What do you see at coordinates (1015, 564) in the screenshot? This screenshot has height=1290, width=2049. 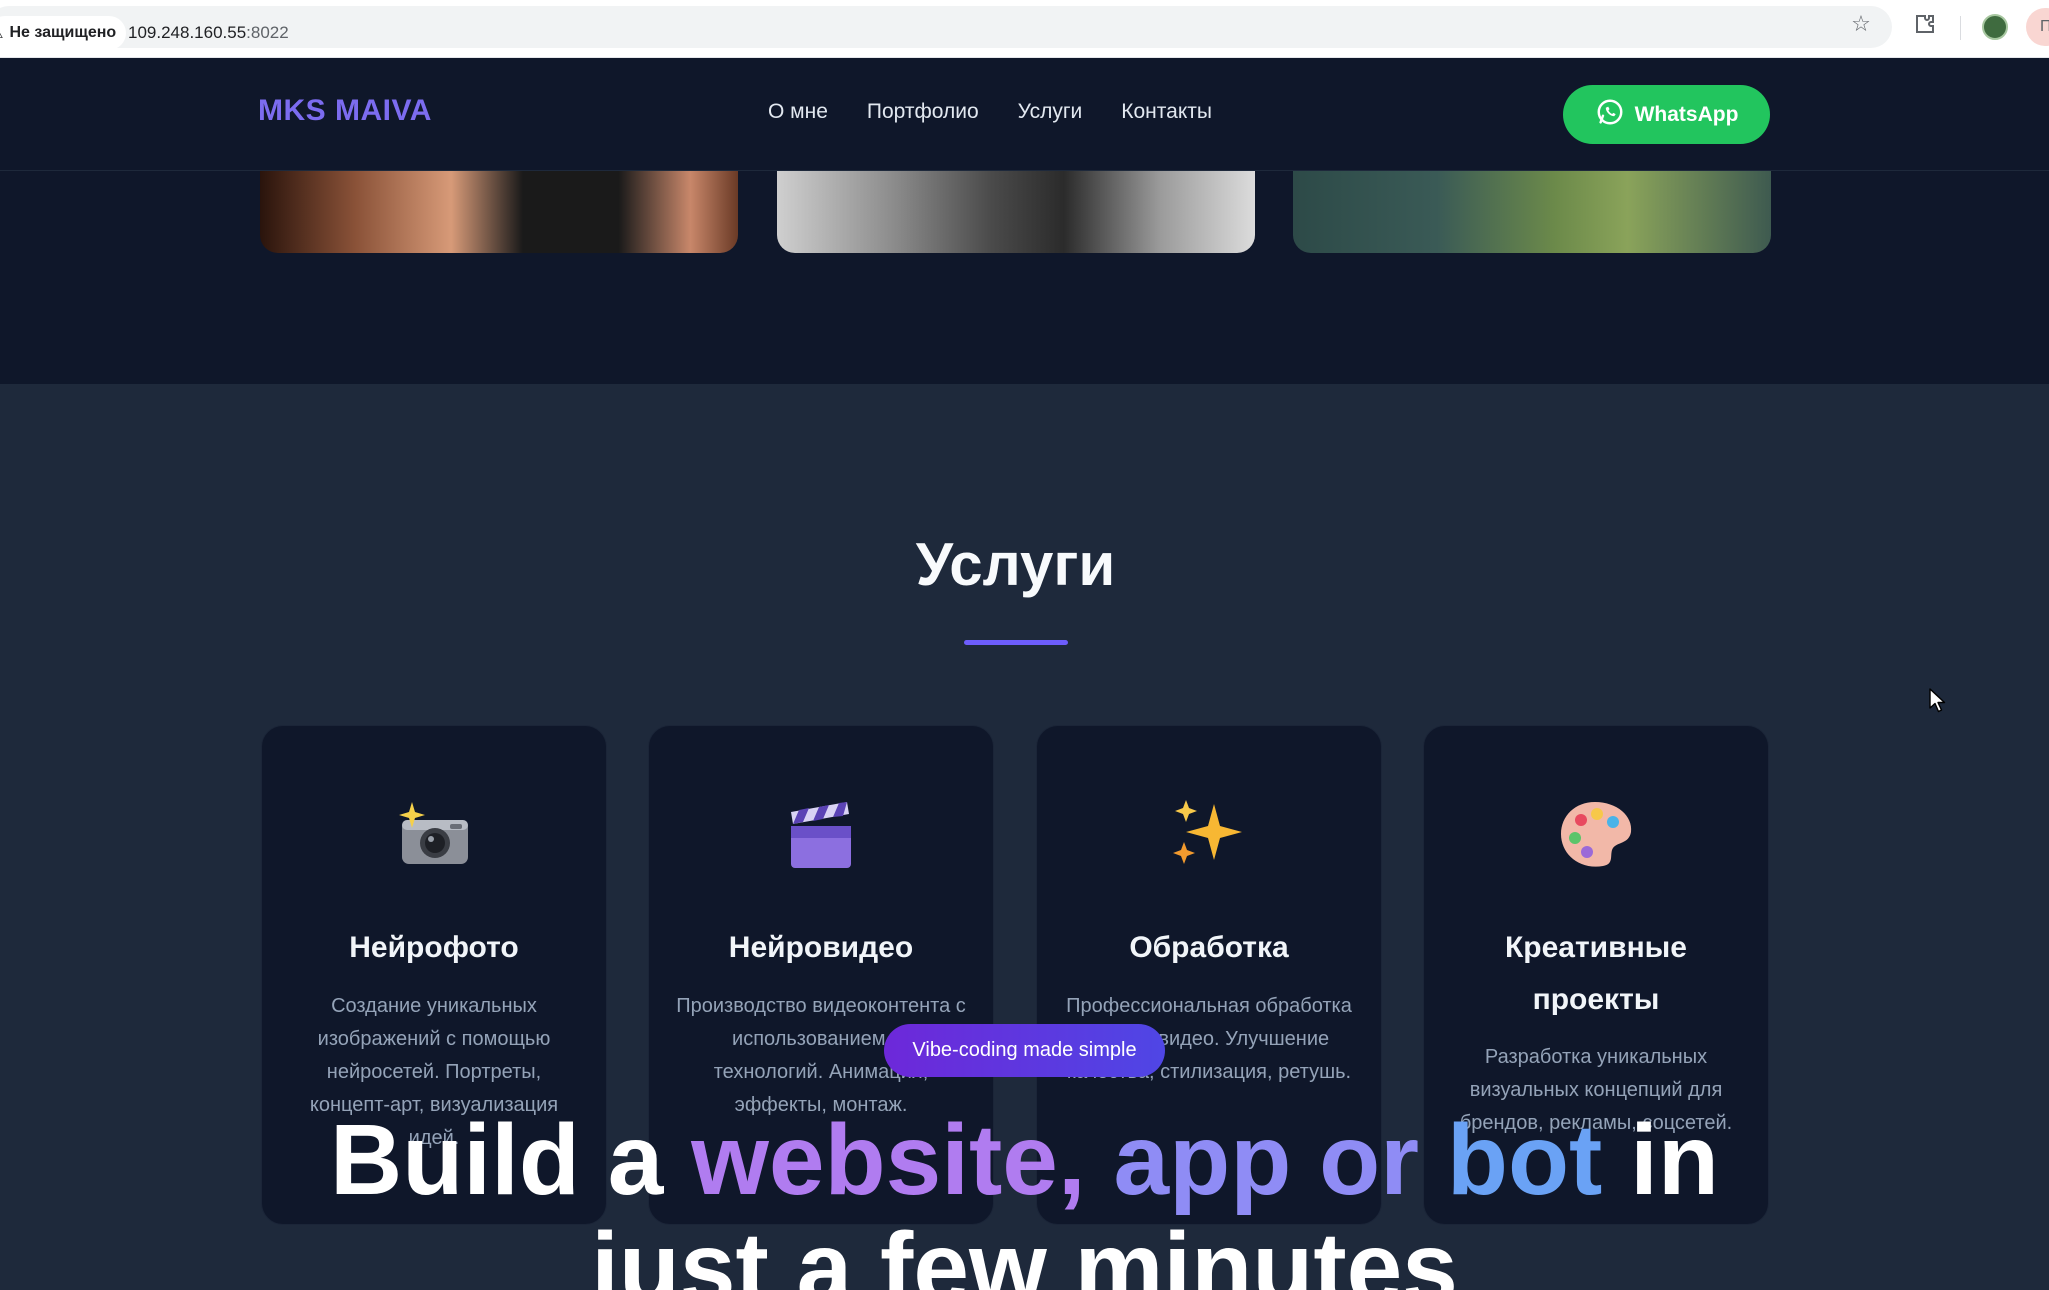 I see `services-title: Услуги` at bounding box center [1015, 564].